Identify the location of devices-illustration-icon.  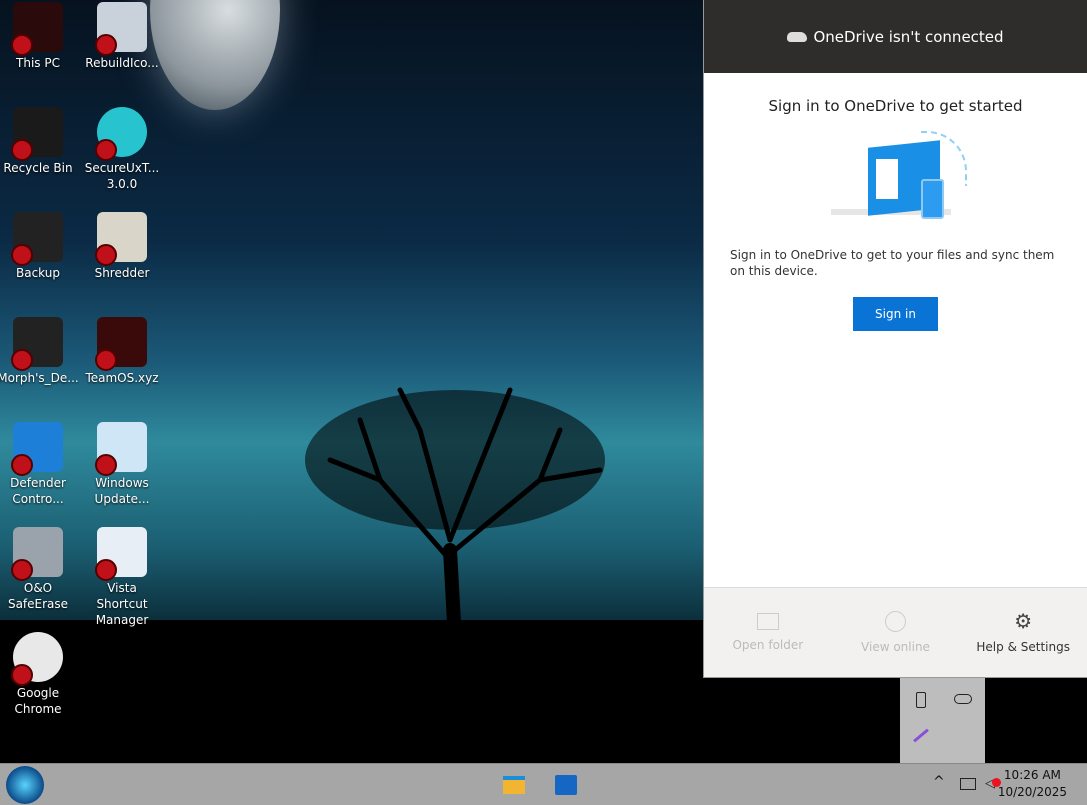
(896, 179).